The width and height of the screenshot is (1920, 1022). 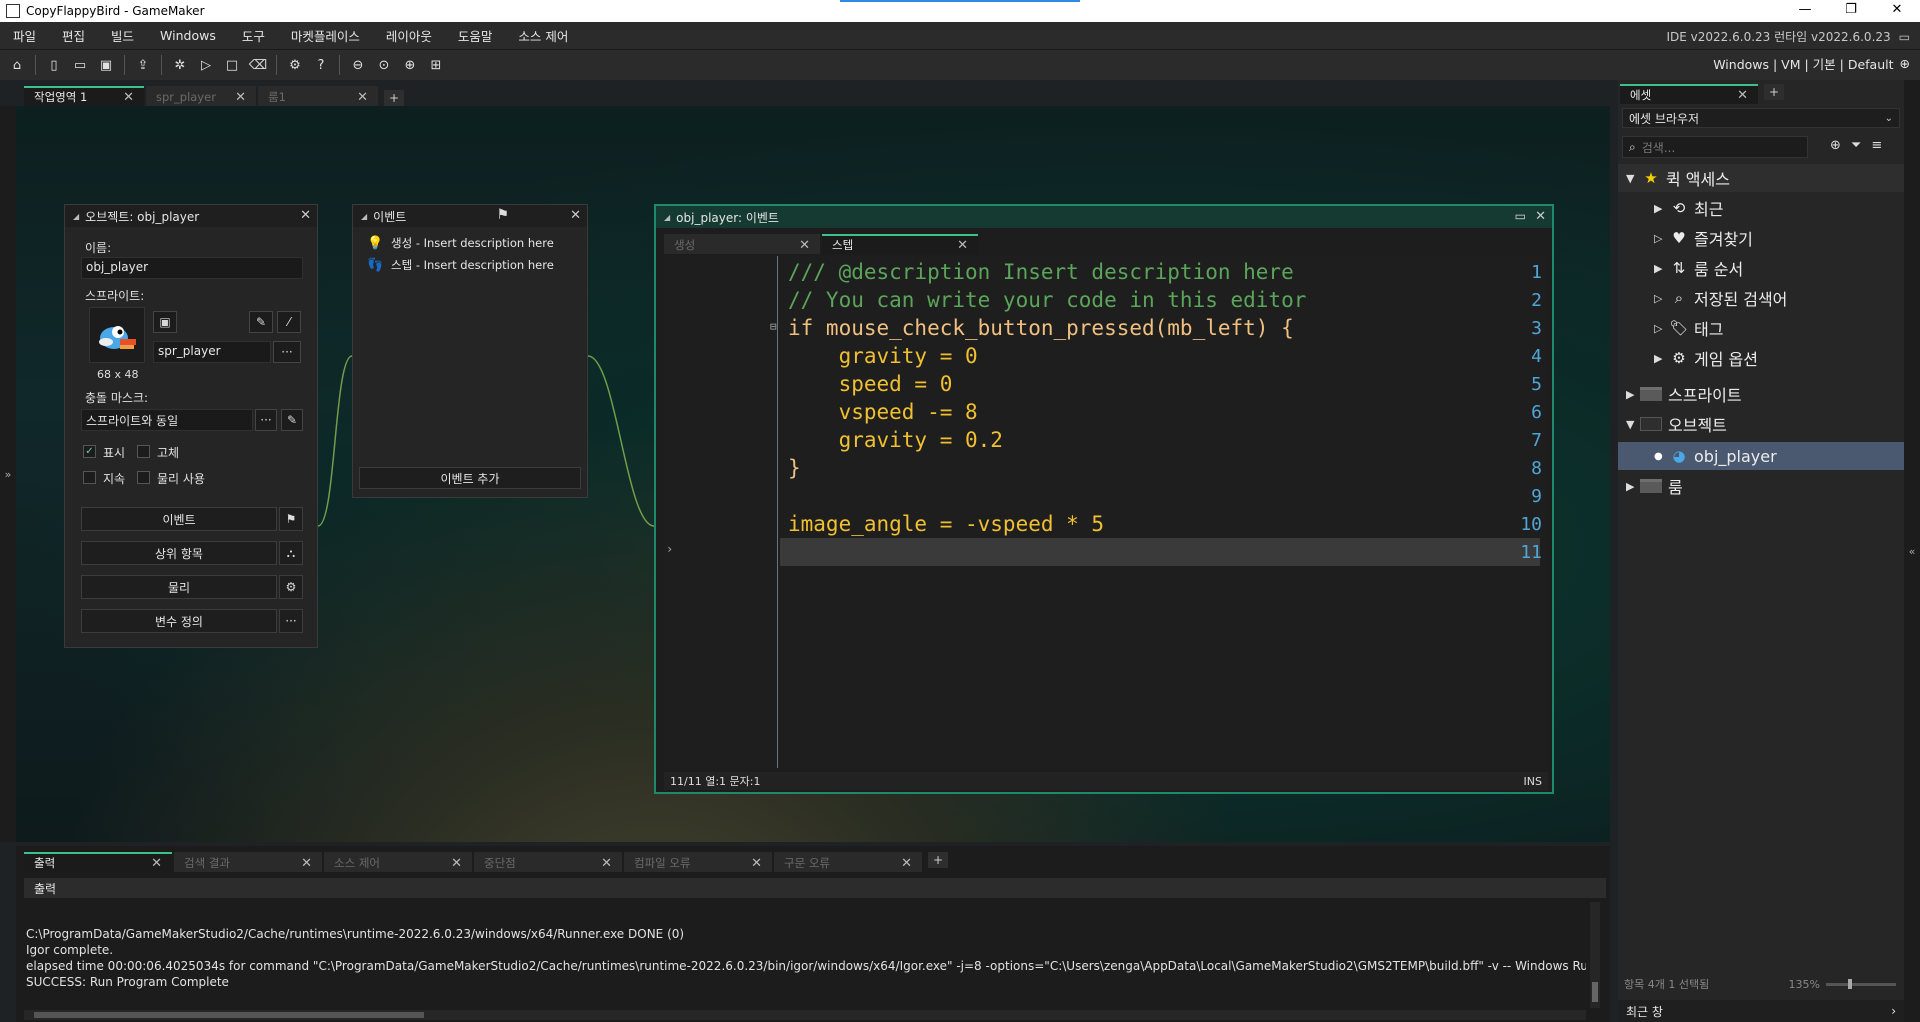 What do you see at coordinates (291, 621) in the screenshot?
I see `more-icon: ···` at bounding box center [291, 621].